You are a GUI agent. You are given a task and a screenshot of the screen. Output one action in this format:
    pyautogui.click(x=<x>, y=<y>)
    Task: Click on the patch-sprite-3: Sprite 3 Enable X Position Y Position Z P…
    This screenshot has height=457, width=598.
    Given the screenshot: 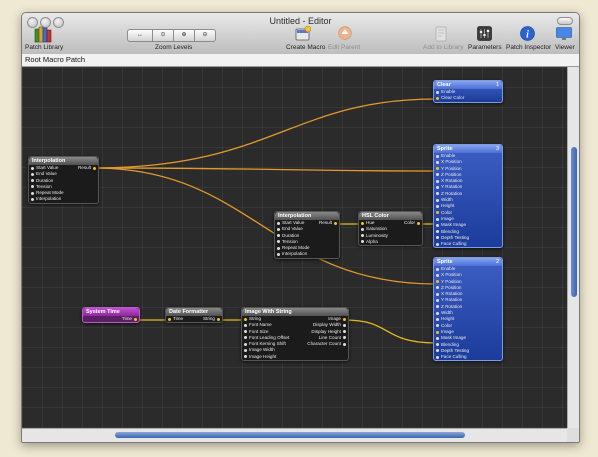 What is the action you would take?
    pyautogui.click(x=468, y=196)
    